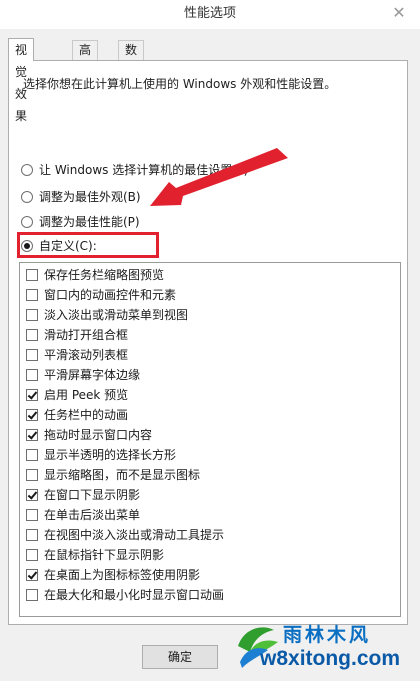 The width and height of the screenshot is (420, 681). What do you see at coordinates (90, 197) in the screenshot?
I see `radio-label: 调整为最佳外观(B)` at bounding box center [90, 197].